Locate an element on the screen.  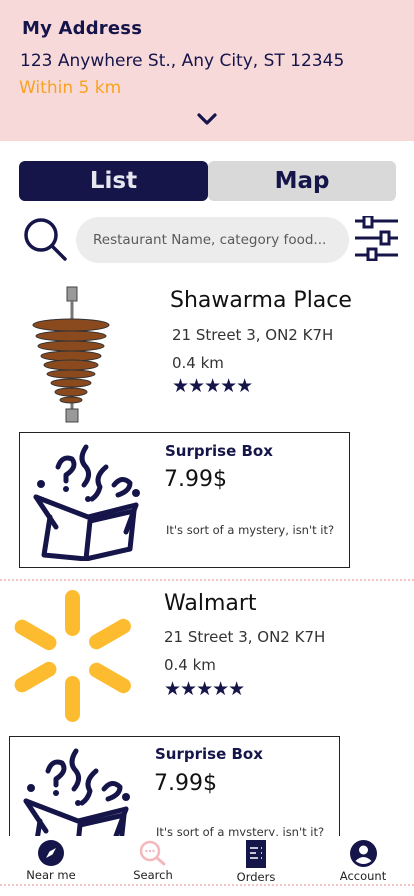
bottom-nav: Near me Search Orders Account is located at coordinates (207, 861).